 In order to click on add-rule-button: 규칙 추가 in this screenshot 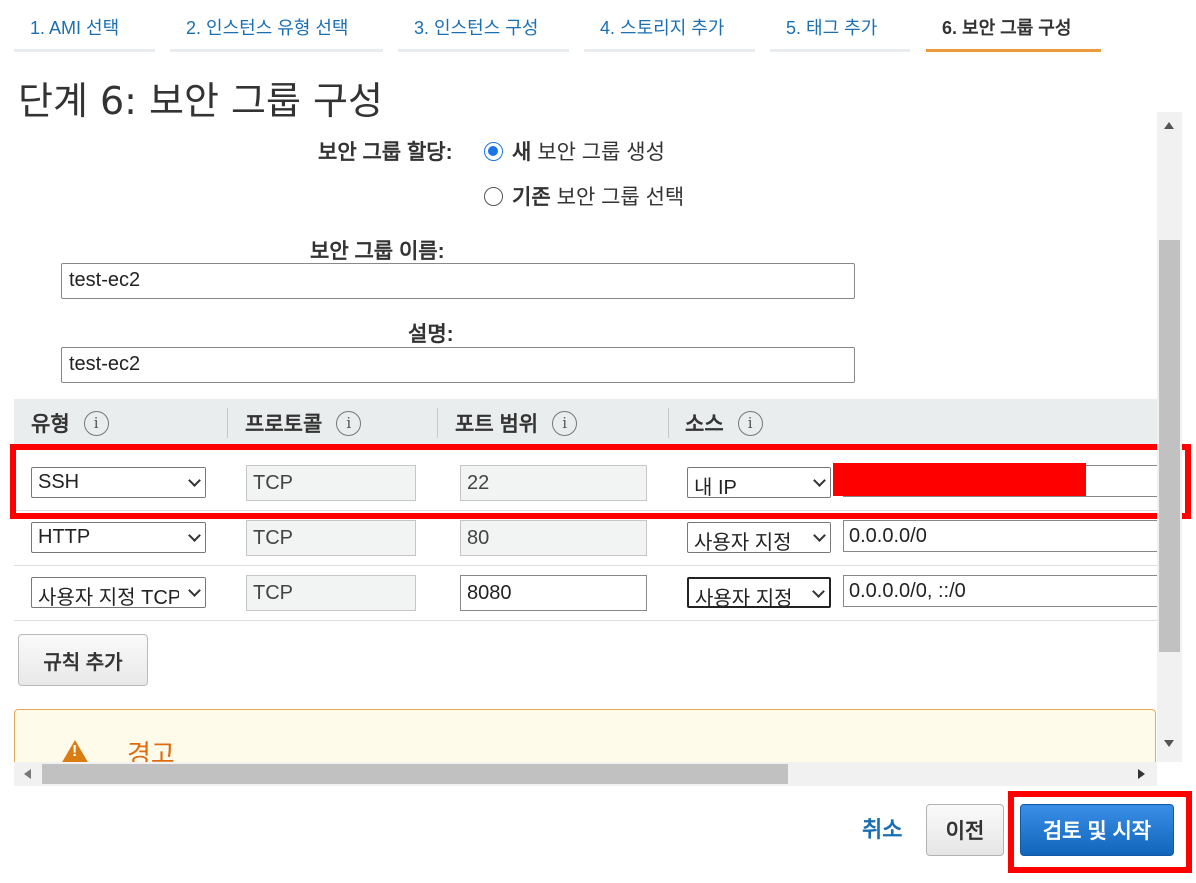, I will do `click(83, 660)`.